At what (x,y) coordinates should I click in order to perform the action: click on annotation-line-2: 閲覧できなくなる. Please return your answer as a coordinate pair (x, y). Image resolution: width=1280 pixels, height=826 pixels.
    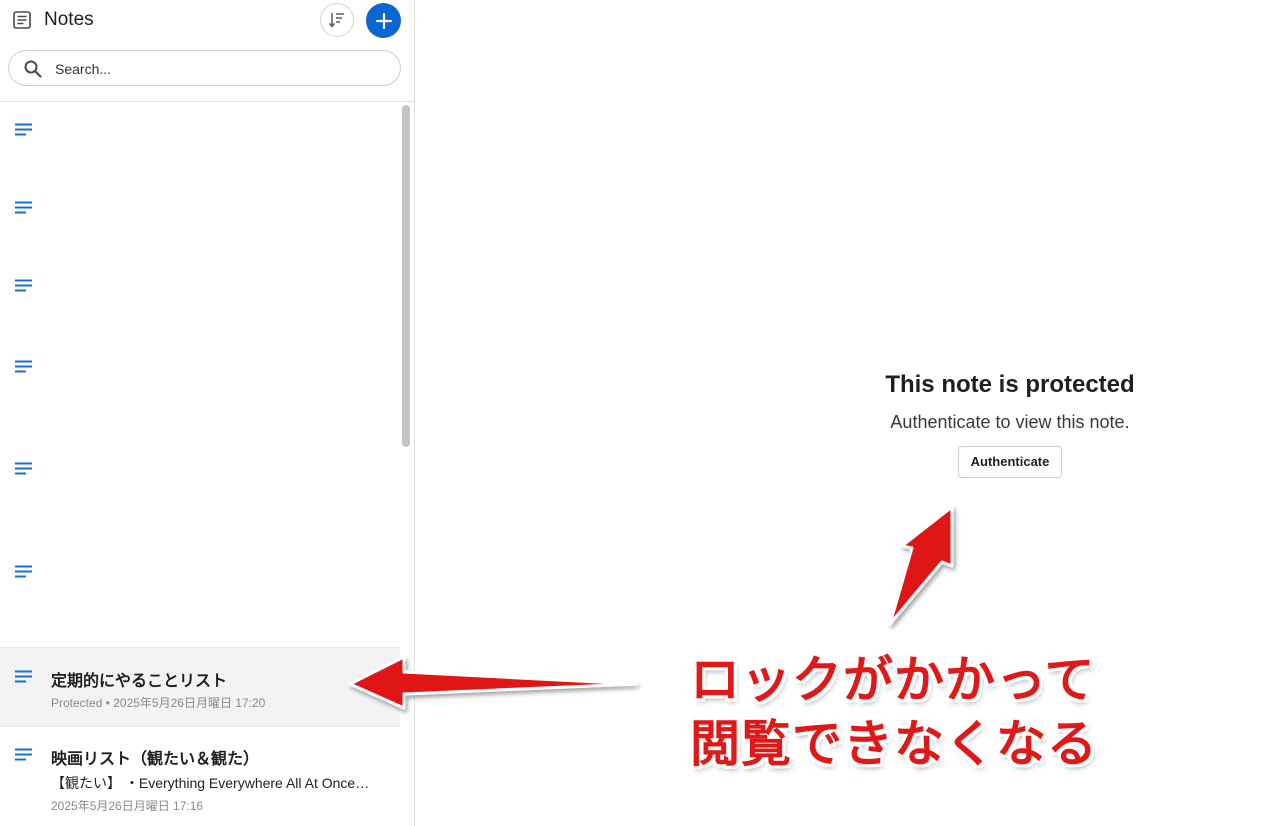
    Looking at the image, I should click on (894, 744).